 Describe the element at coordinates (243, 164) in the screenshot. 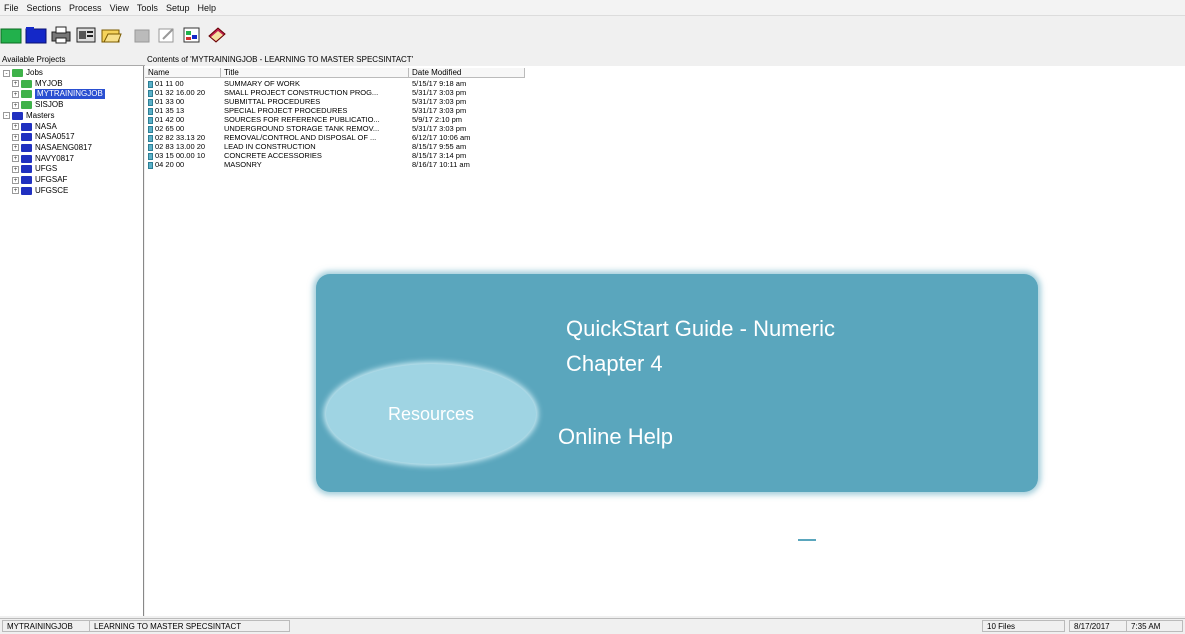

I see `cell-text: MASONRY` at that location.